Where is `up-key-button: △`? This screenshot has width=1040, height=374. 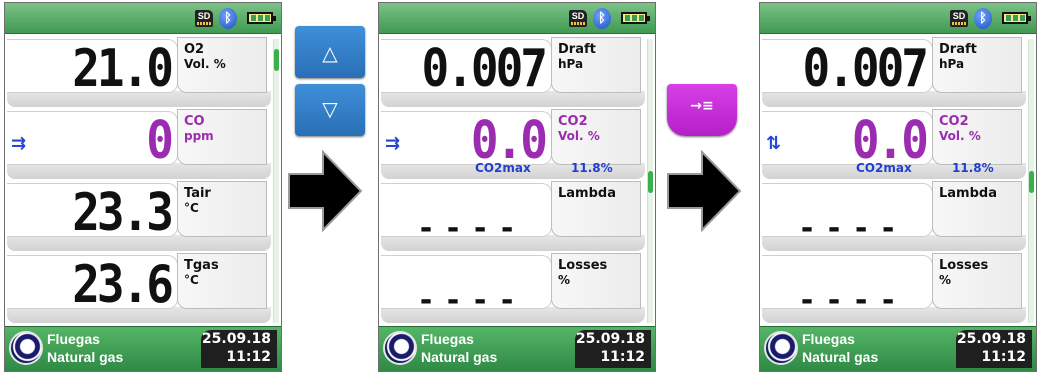 up-key-button: △ is located at coordinates (330, 52).